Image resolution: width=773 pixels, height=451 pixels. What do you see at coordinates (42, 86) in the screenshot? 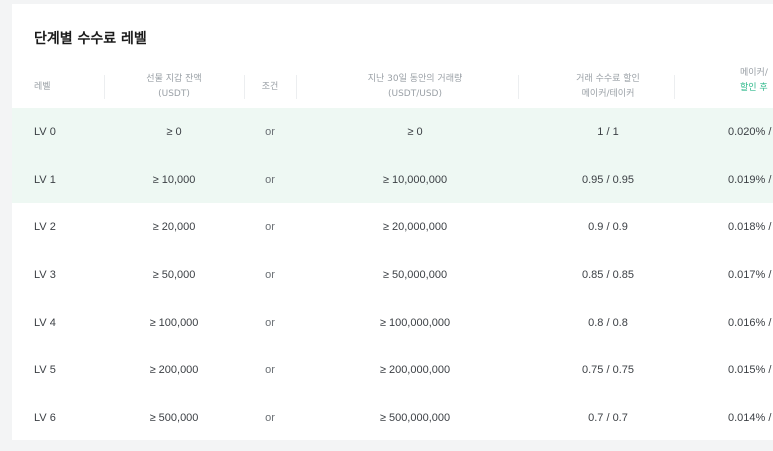
I see `header-level-label: 레벨` at bounding box center [42, 86].